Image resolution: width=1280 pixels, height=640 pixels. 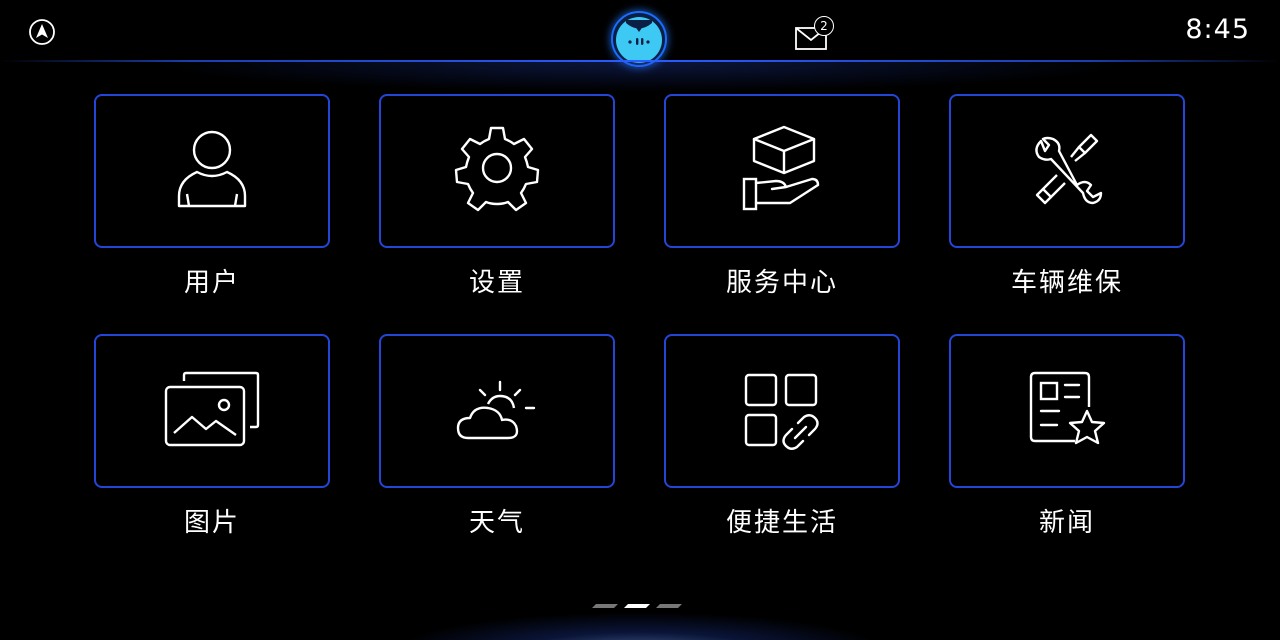 I want to click on user-icon, so click(x=212, y=169).